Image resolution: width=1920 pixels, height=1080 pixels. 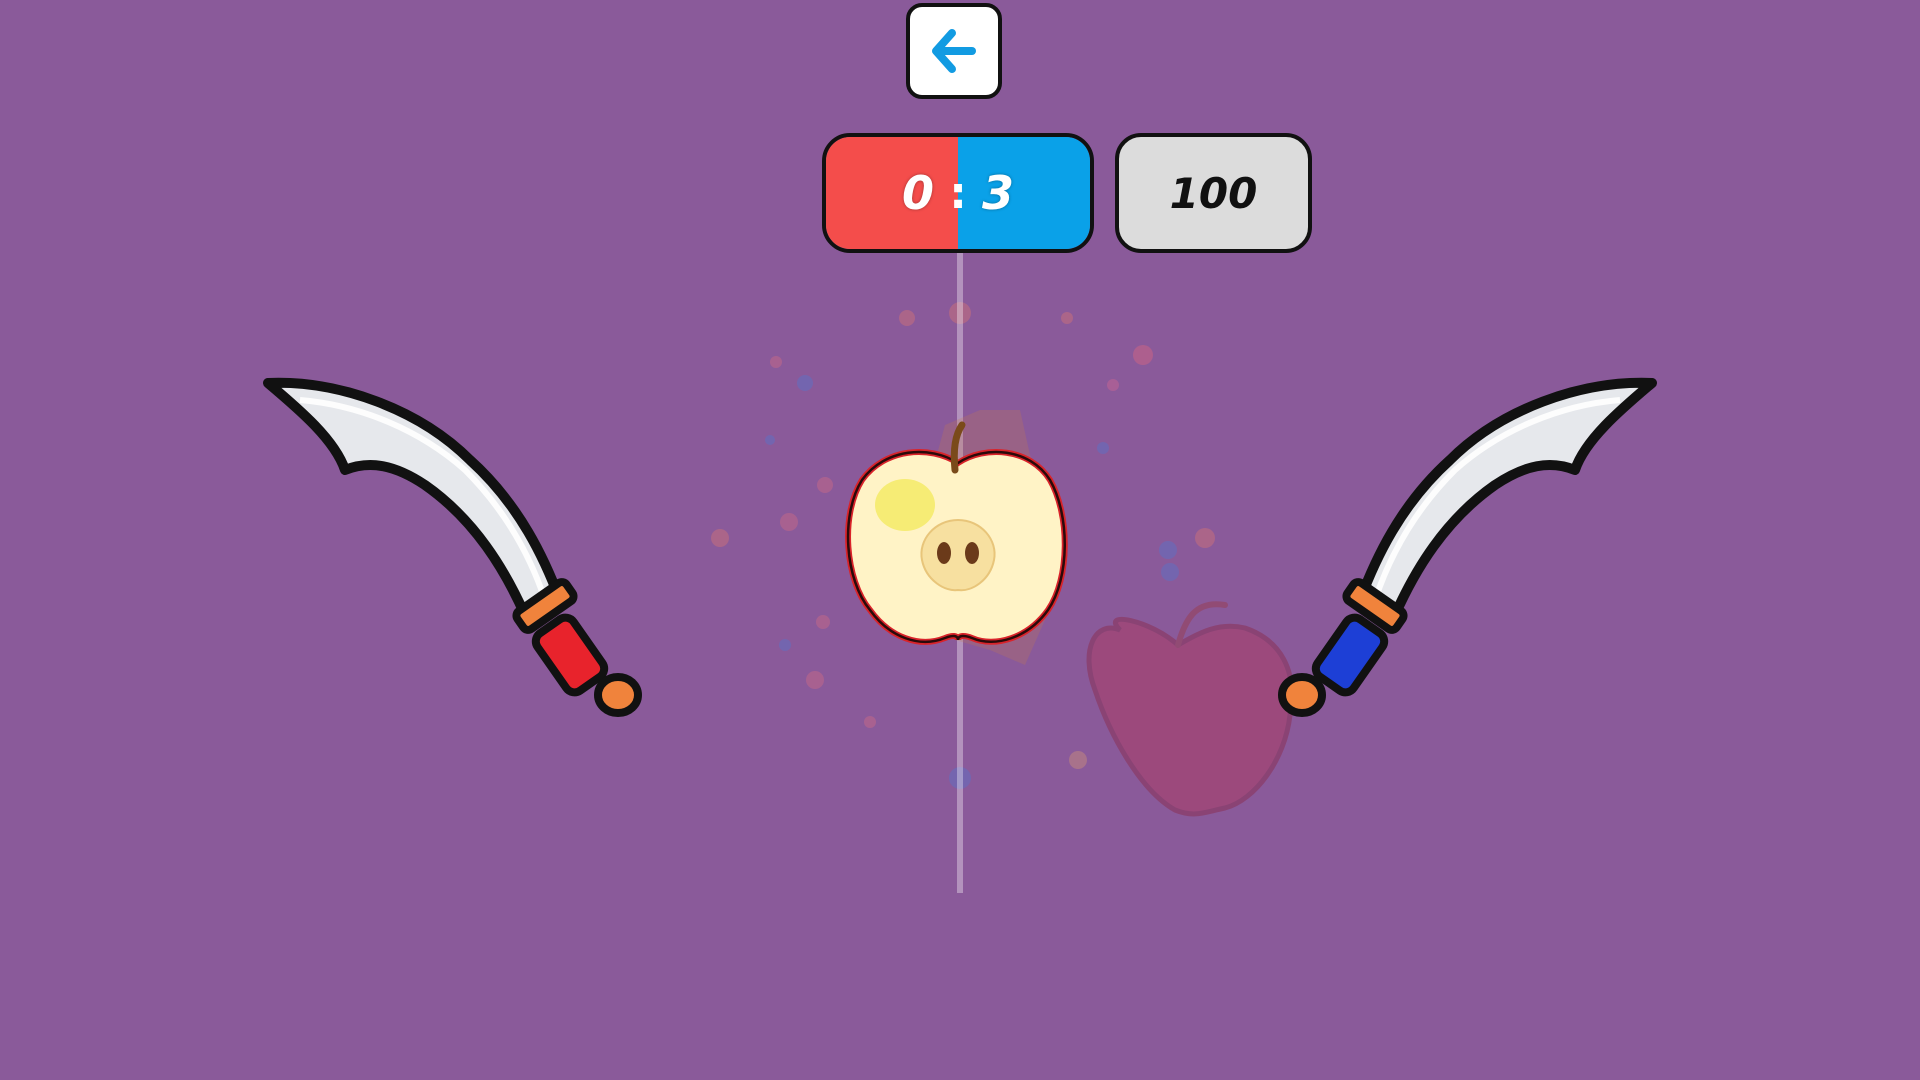 I want to click on arrow-left-icon, so click(x=954, y=51).